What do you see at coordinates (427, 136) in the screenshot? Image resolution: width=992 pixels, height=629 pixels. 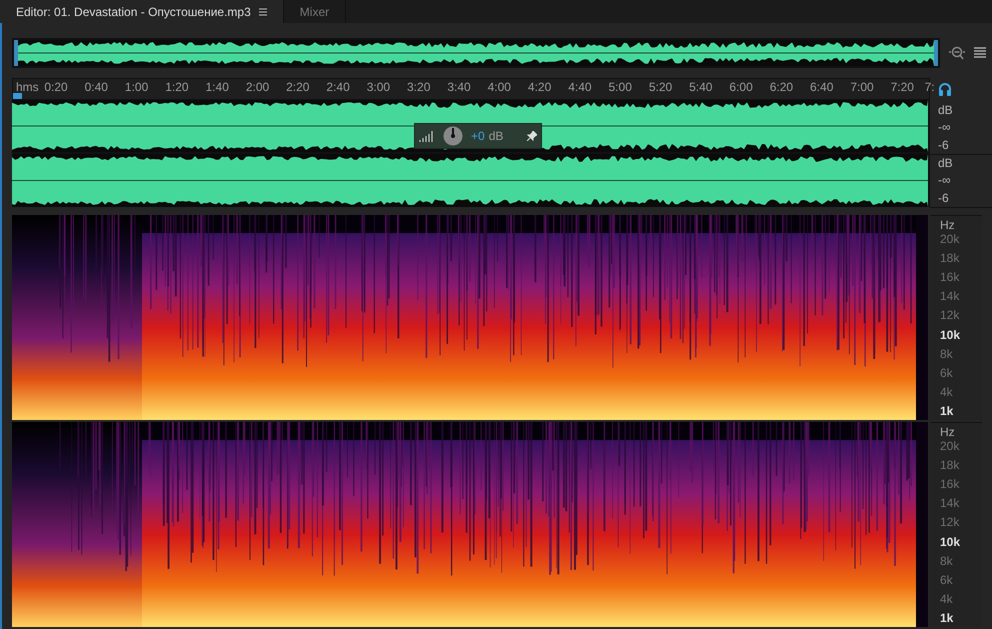 I see `signal-bars-icon` at bounding box center [427, 136].